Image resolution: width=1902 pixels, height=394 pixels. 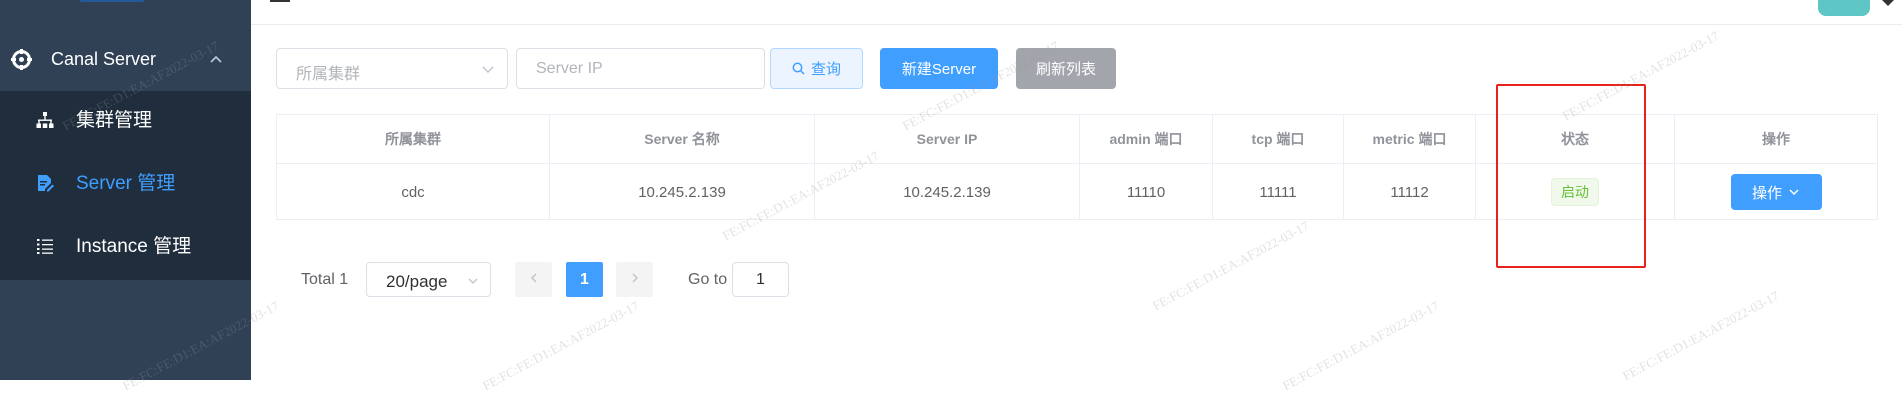 I want to click on chevron-left-icon, so click(x=534, y=280).